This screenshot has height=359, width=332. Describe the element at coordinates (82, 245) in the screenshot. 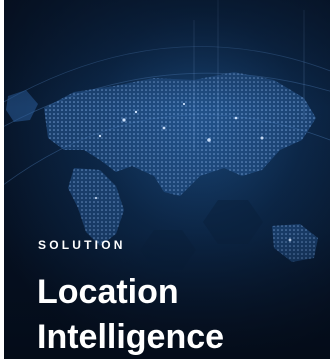

I see `eyebrow-label: SOLUTION` at that location.